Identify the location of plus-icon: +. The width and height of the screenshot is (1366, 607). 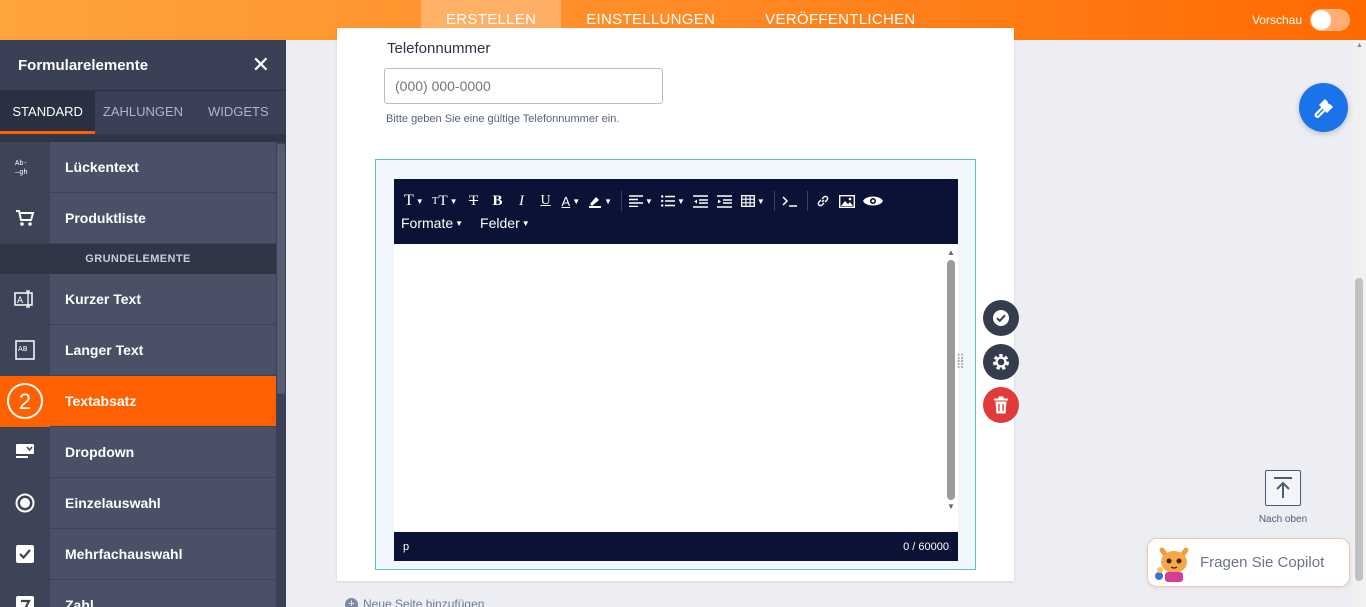
(351, 602).